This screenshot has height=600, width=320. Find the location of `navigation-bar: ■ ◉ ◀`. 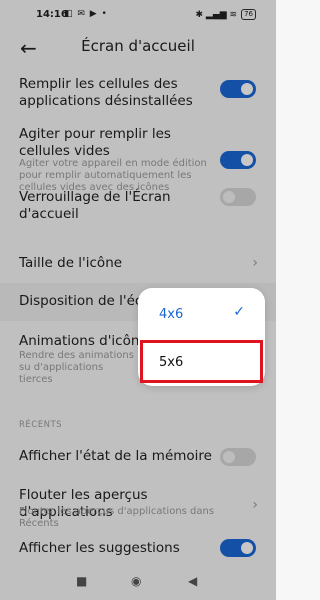

navigation-bar: ■ ◉ ◀ is located at coordinates (138, 583).